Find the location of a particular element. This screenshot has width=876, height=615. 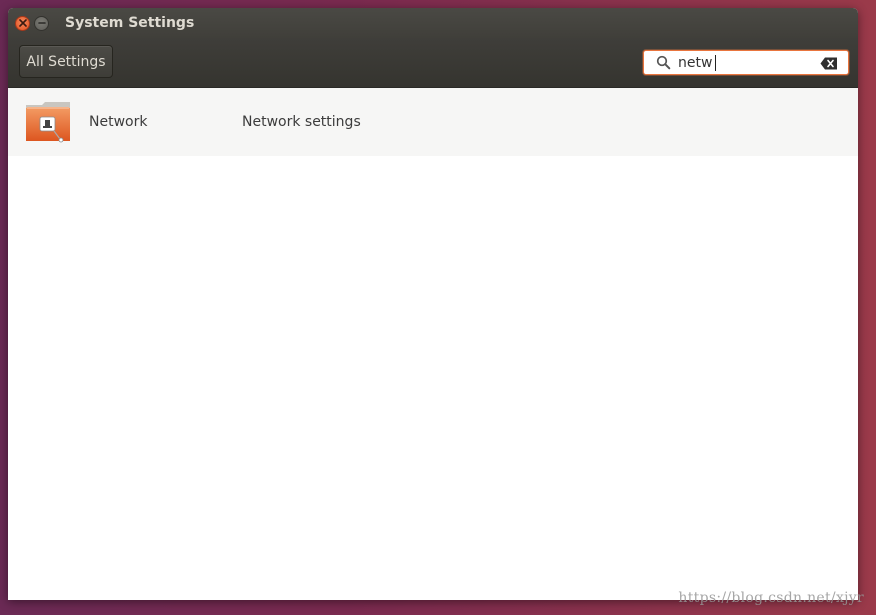

result-description: Network settings is located at coordinates (301, 122).